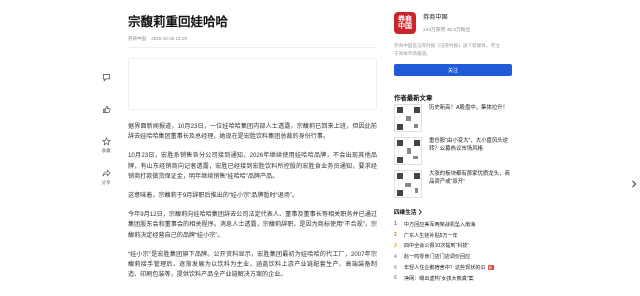 Image resolution: width=640 pixels, height=296 pixels. I want to click on favorite-button: 收藏, so click(106, 151).